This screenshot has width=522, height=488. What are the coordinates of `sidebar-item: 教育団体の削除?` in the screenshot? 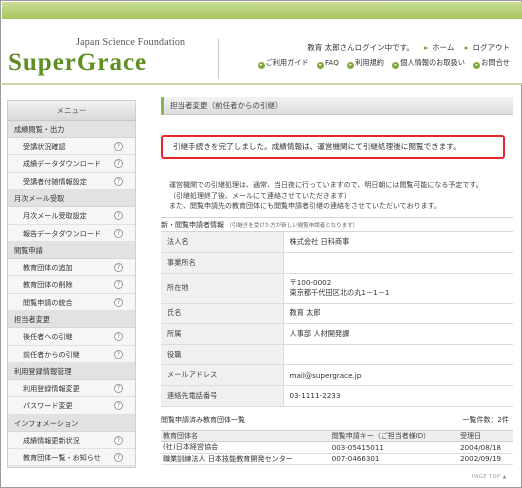 It's located at (71, 285).